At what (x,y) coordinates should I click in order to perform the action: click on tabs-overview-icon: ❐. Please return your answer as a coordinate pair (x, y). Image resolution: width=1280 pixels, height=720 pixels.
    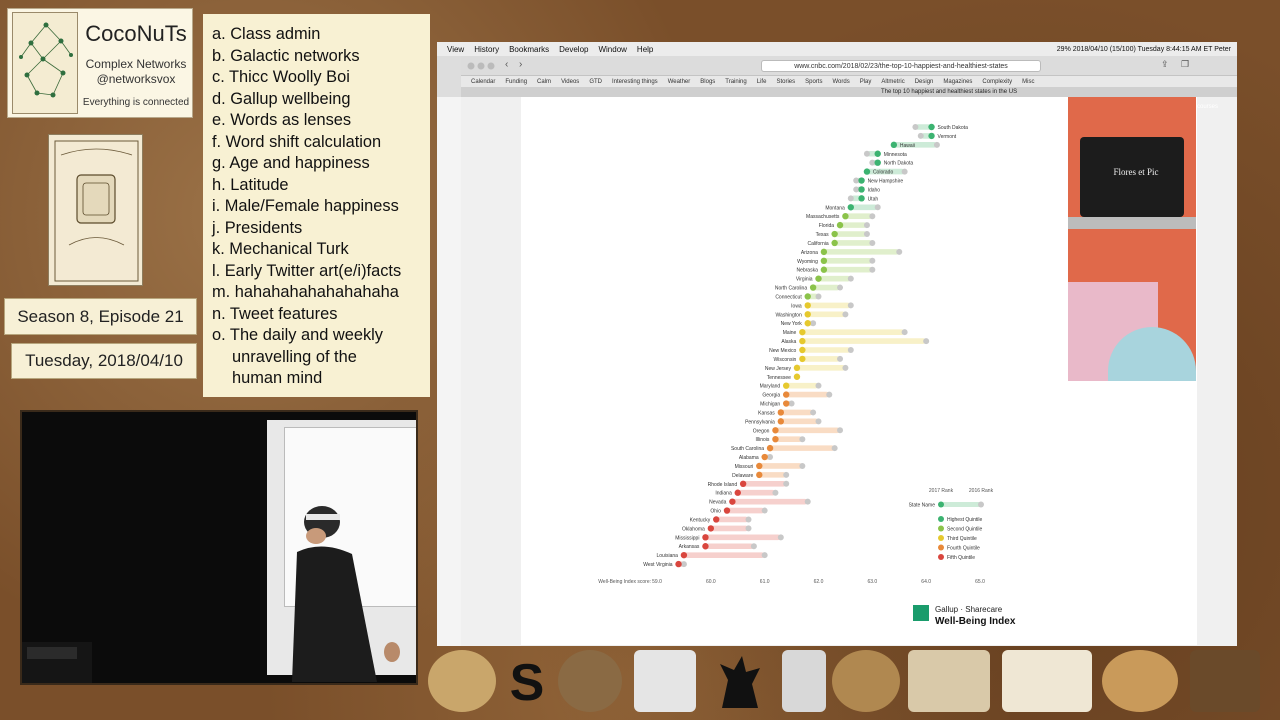
    Looking at the image, I should click on (1185, 64).